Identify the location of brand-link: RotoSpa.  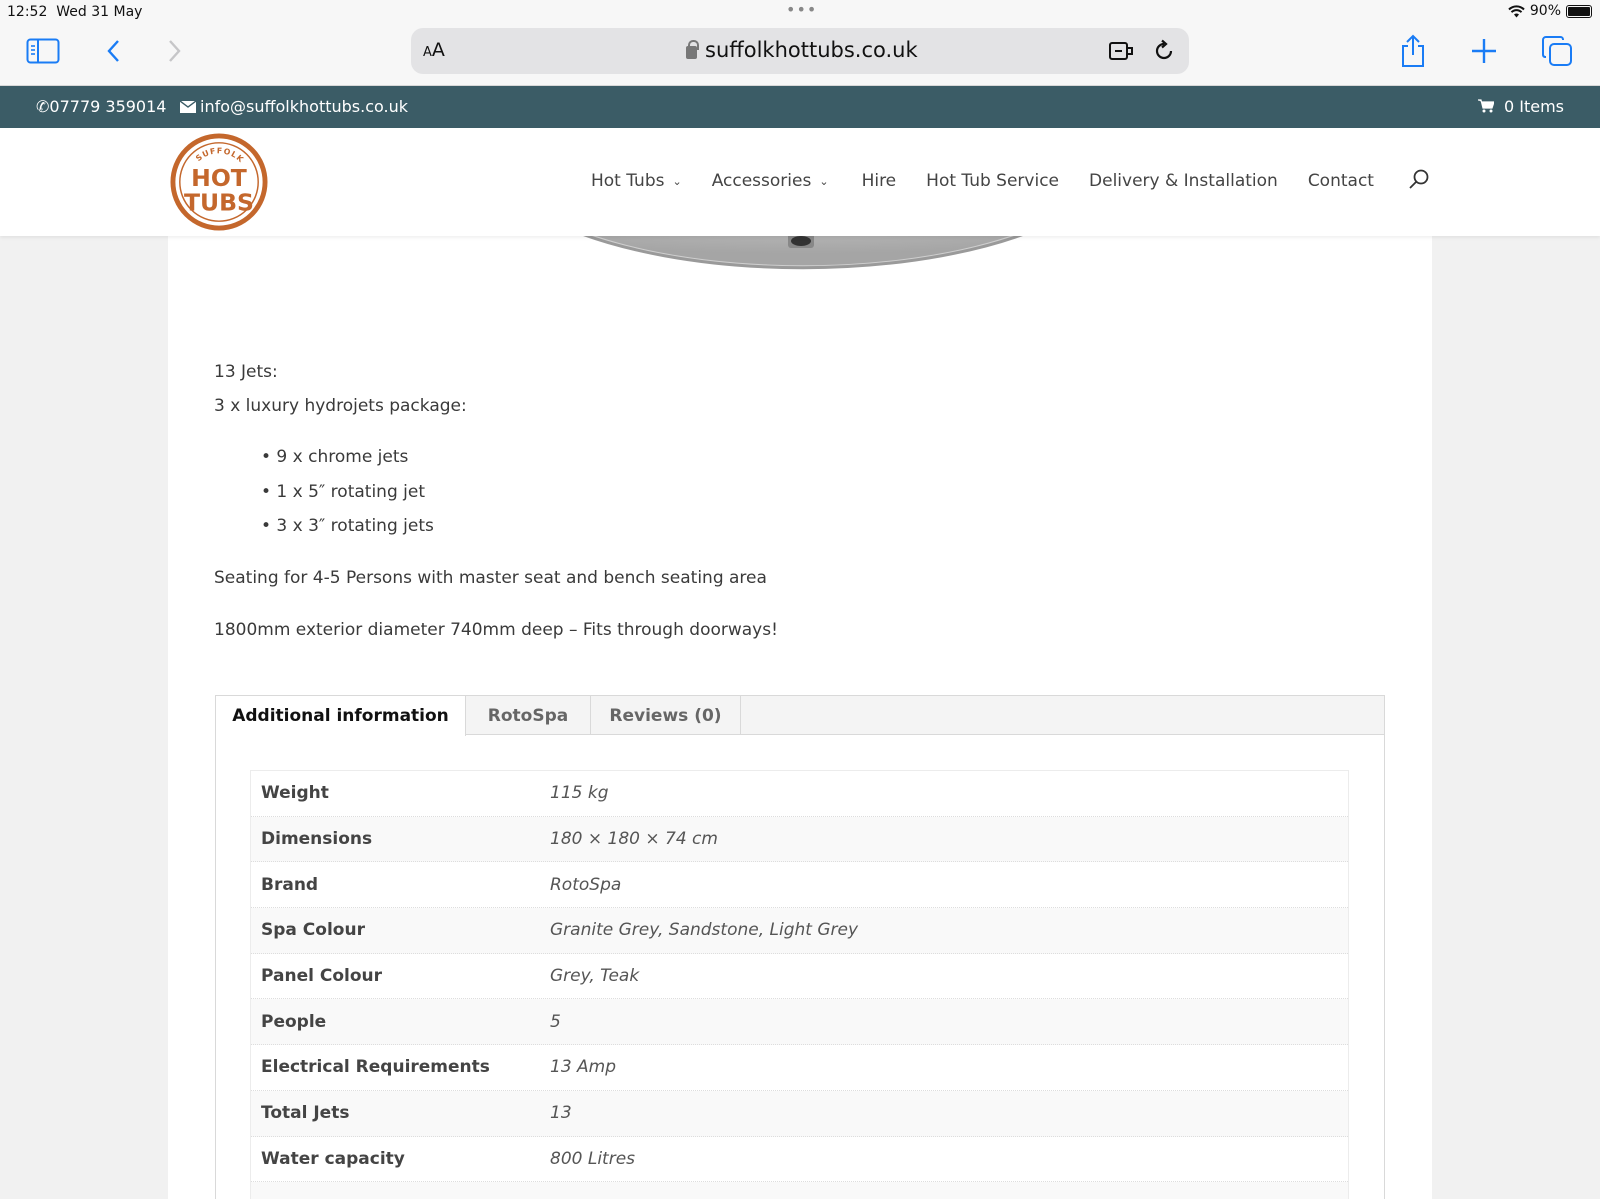
(585, 885).